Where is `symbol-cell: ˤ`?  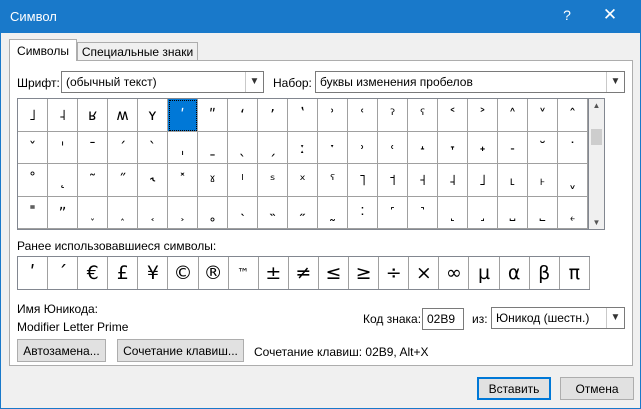 symbol-cell: ˤ is located at coordinates (333, 180).